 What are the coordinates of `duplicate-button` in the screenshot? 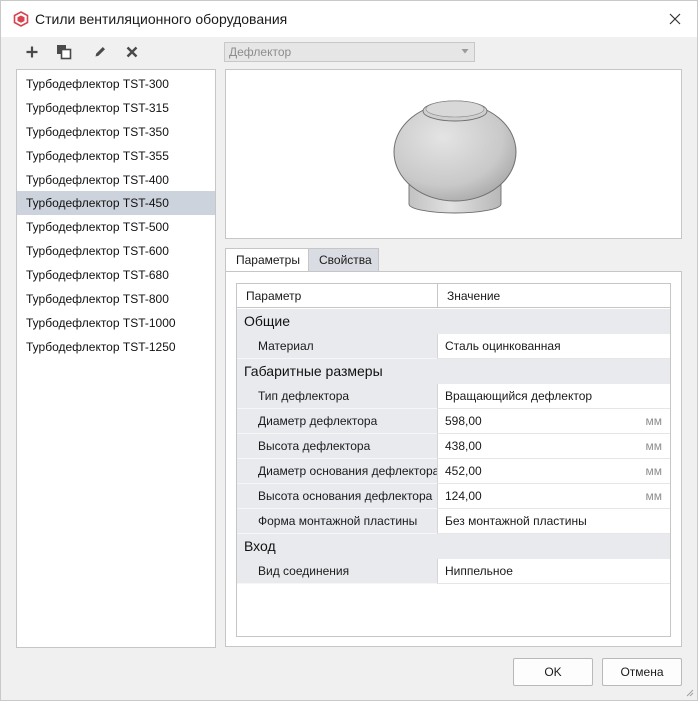 It's located at (64, 52).